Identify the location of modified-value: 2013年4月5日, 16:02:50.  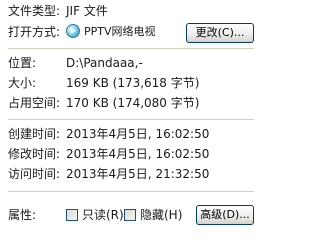
(138, 154).